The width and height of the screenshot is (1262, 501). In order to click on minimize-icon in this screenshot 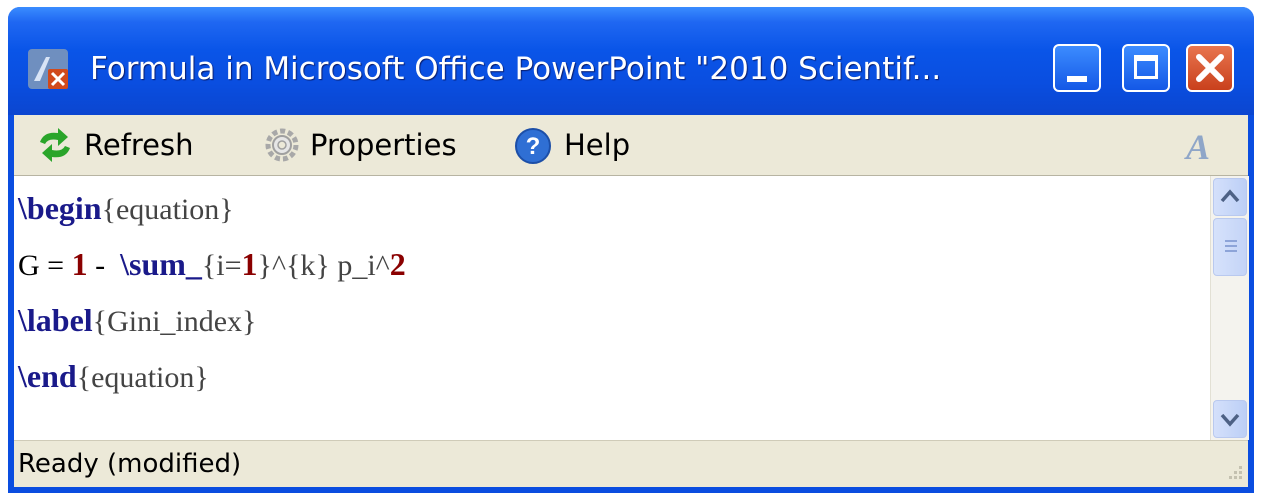, I will do `click(1077, 79)`.